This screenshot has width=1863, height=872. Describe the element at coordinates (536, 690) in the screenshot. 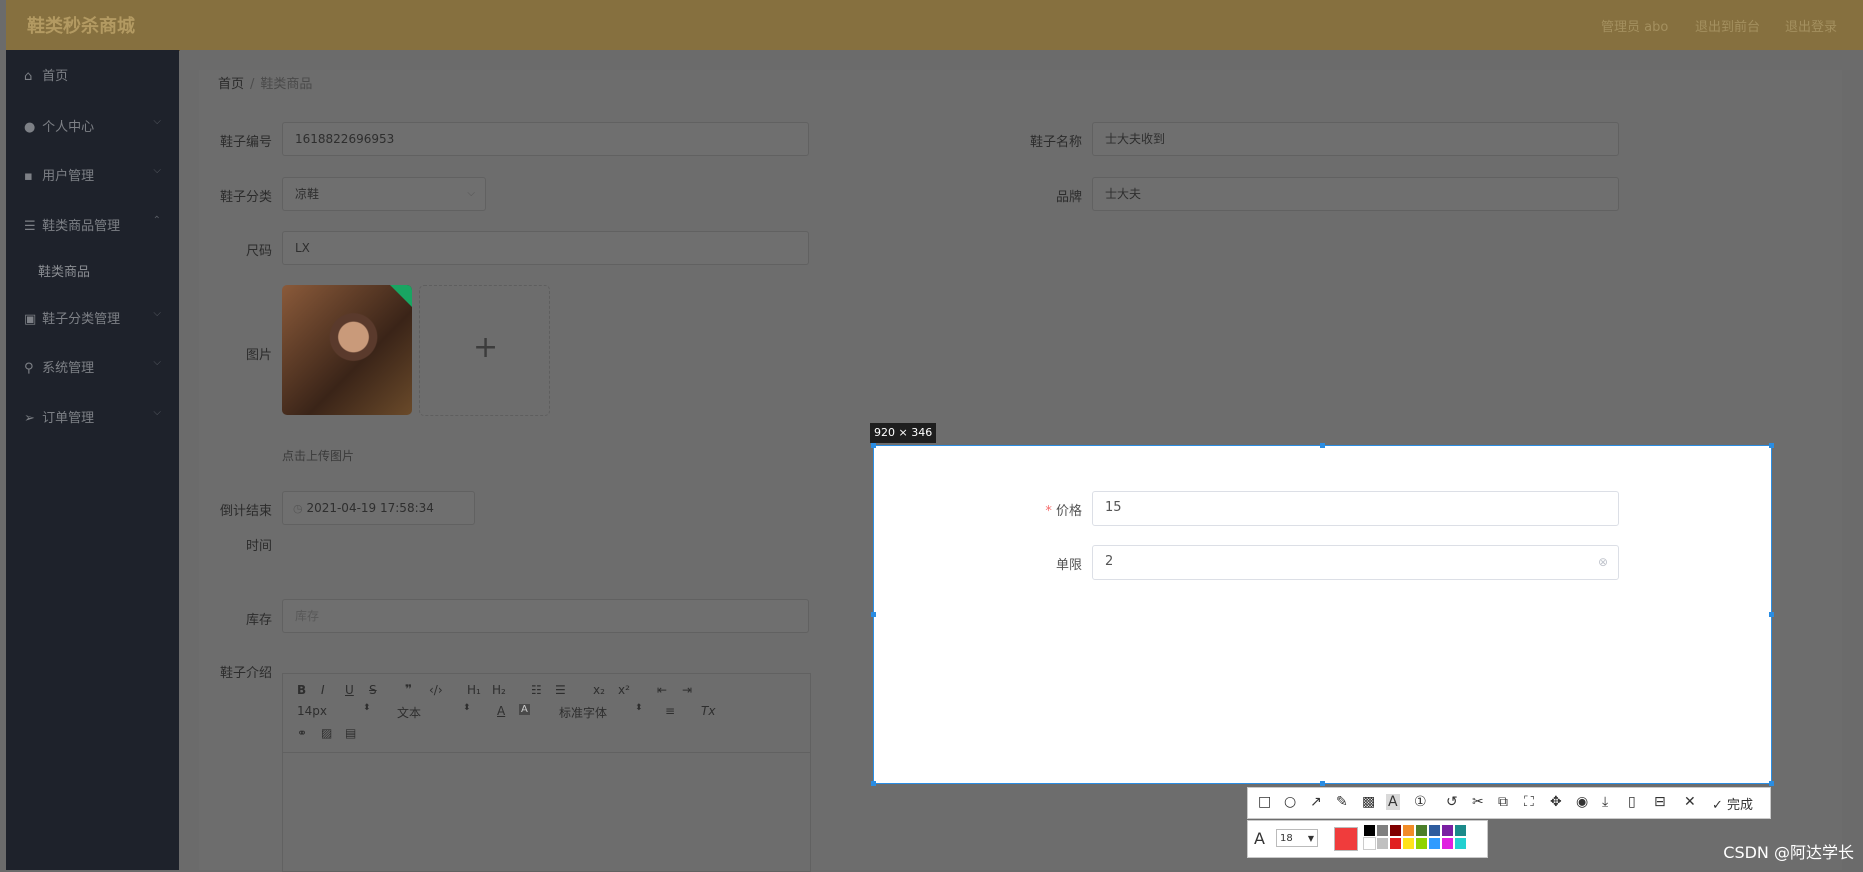

I see `ordered-list-icon: ☷` at that location.